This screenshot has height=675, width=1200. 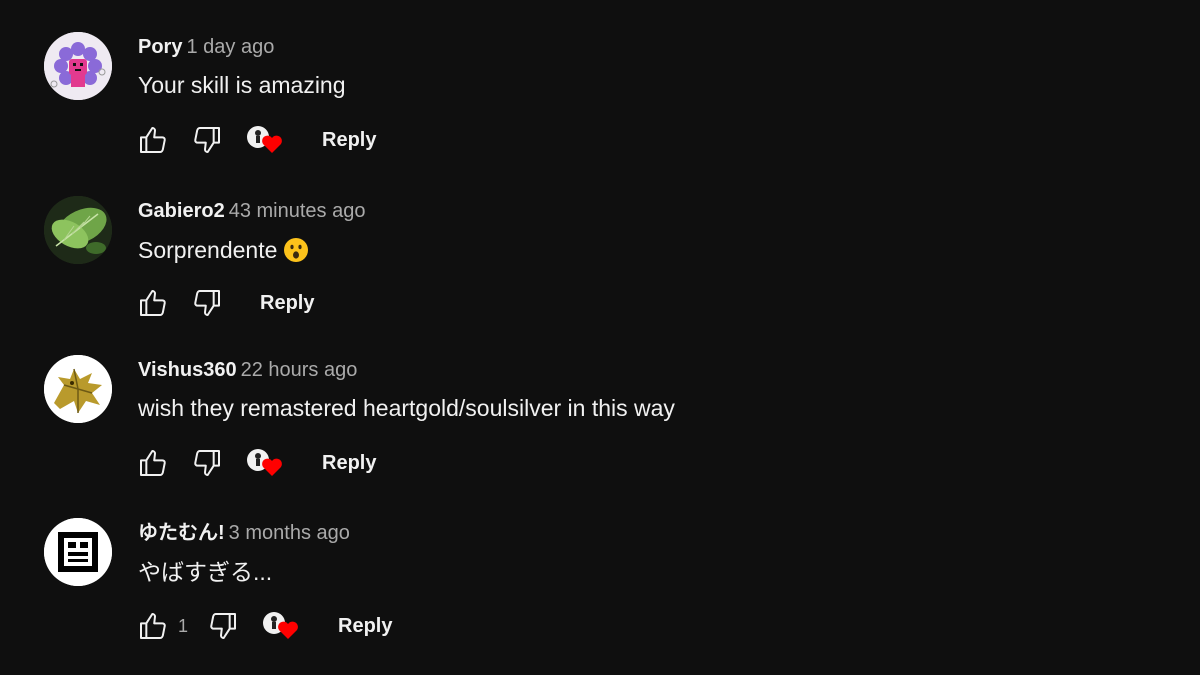 What do you see at coordinates (289, 533) in the screenshot?
I see `comment-timestamp: 3 months ago` at bounding box center [289, 533].